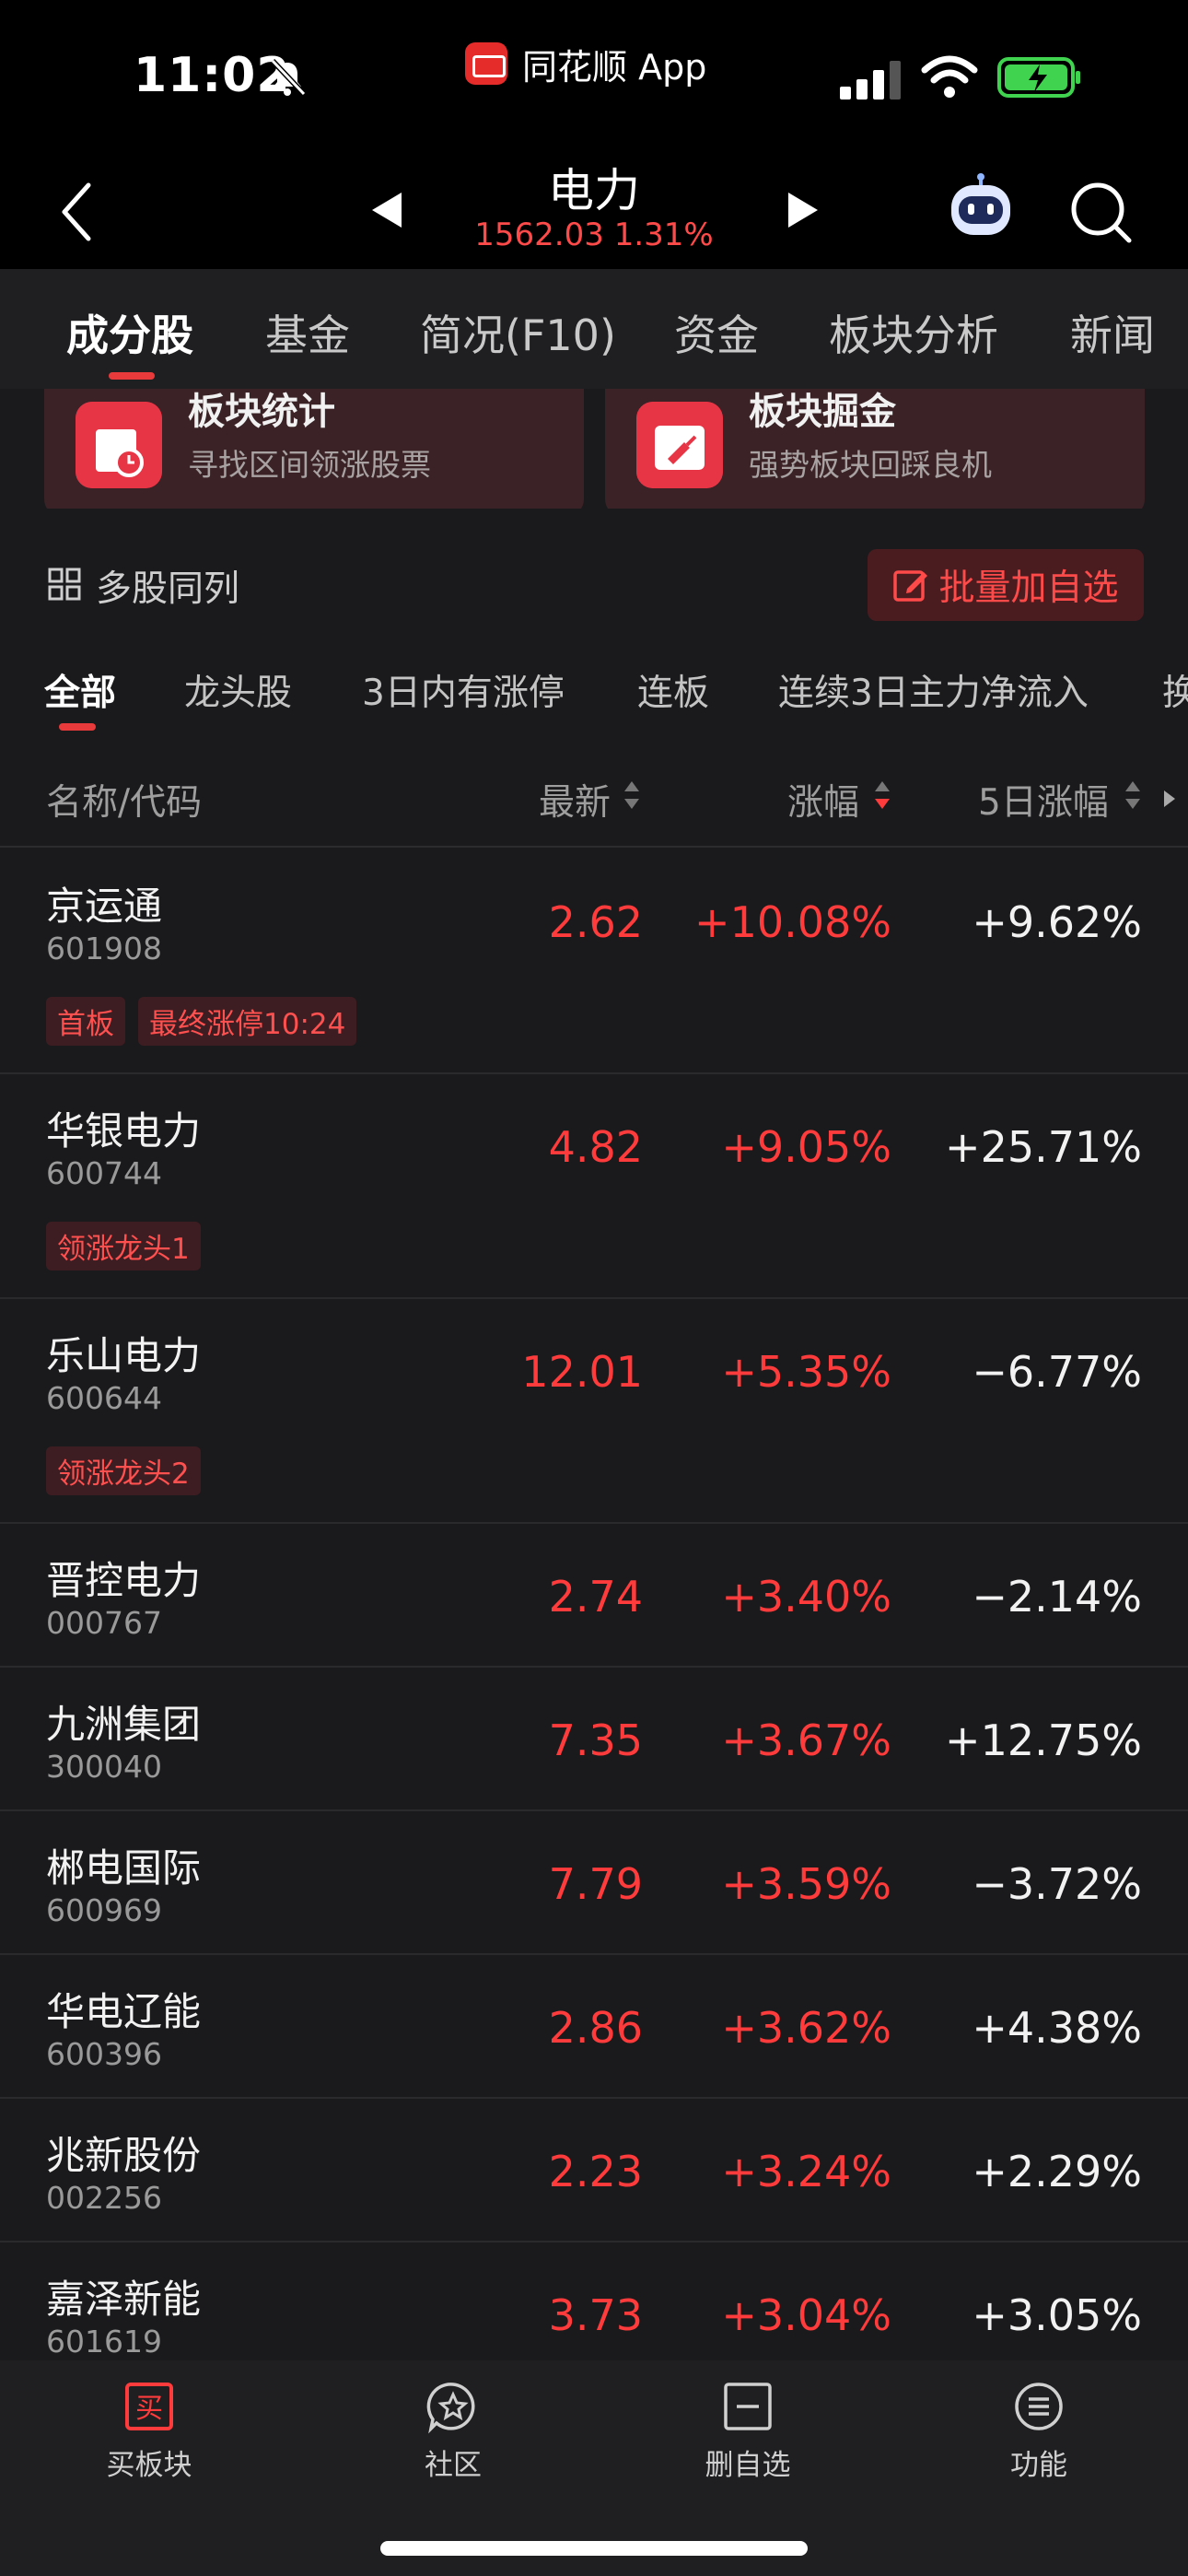 This screenshot has height=2576, width=1188. I want to click on buy-sector-button: 买 买板块, so click(149, 2431).